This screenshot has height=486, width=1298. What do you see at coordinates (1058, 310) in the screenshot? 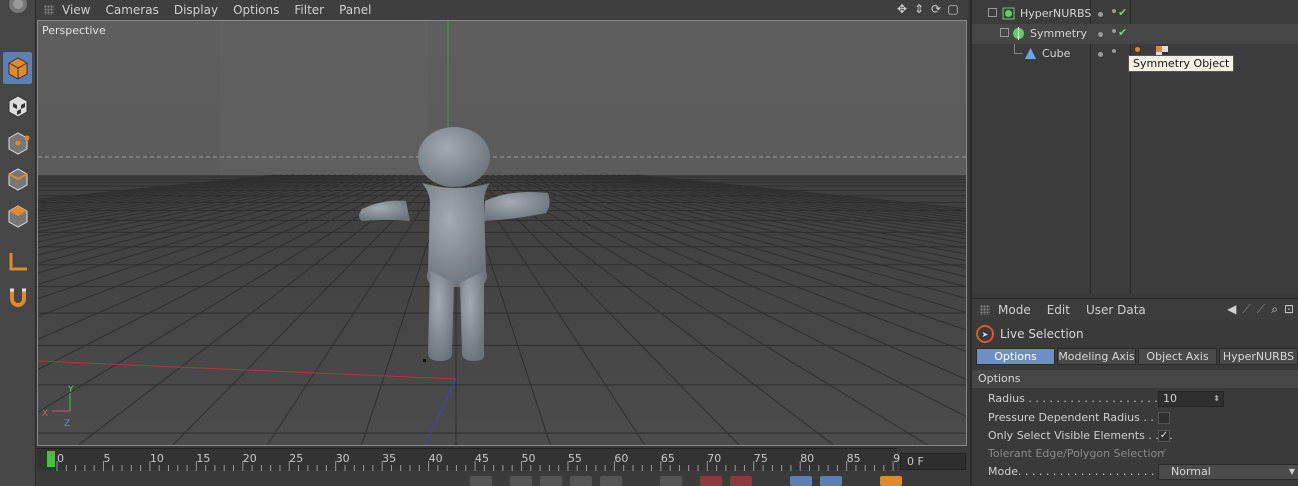
I see `menu-edit: Edit` at bounding box center [1058, 310].